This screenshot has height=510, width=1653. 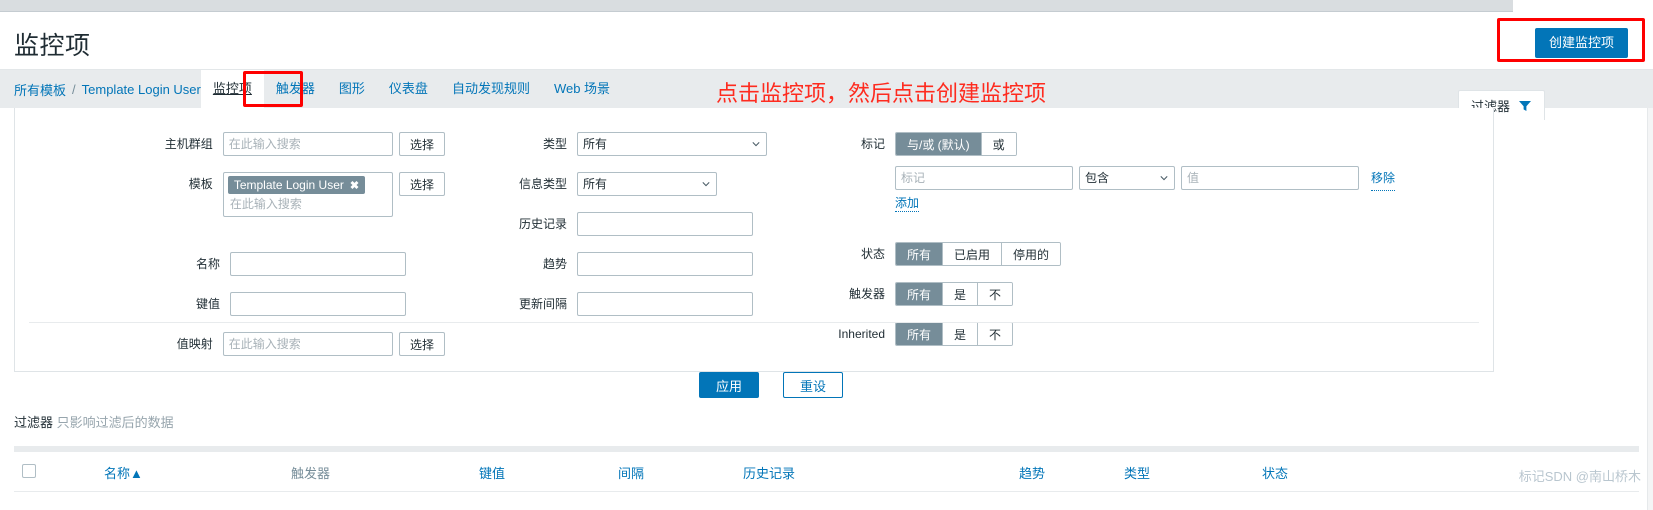 What do you see at coordinates (117, 473) in the screenshot?
I see `column-header-name-label: 名称` at bounding box center [117, 473].